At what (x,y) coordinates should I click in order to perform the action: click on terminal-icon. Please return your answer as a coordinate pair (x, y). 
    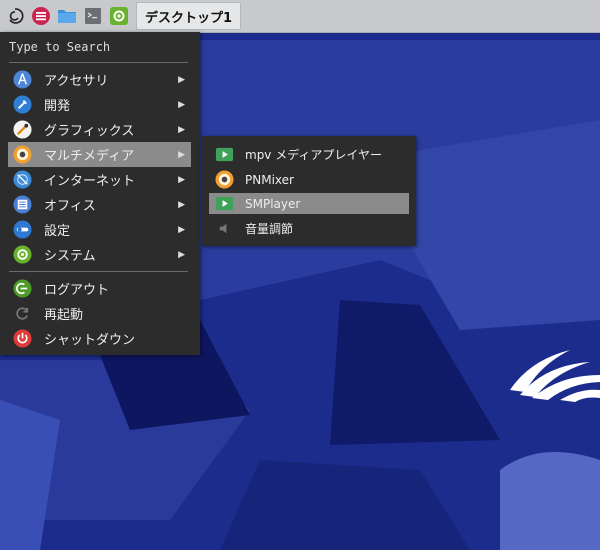
    Looking at the image, I should click on (93, 16).